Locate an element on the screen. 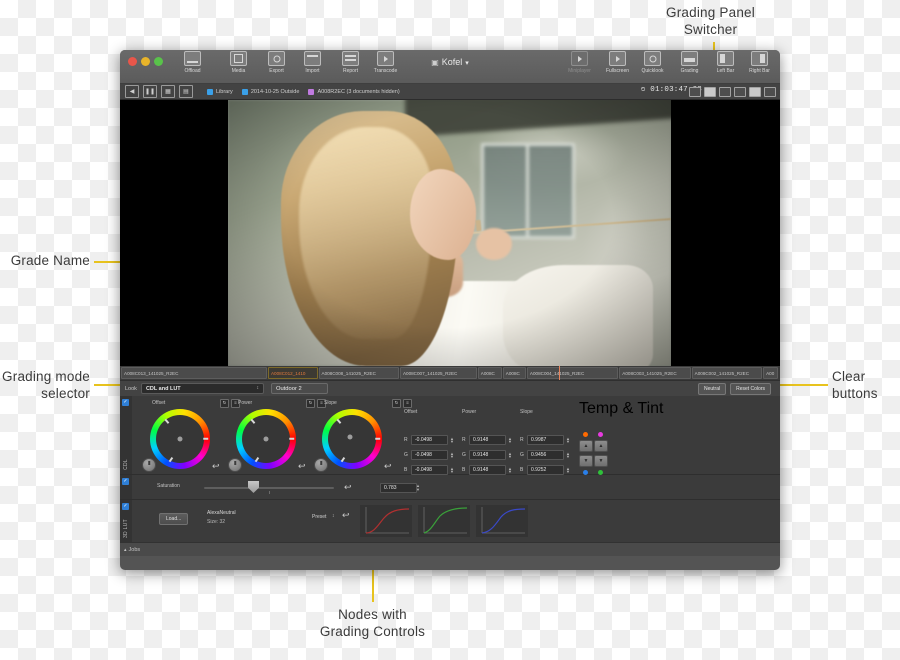  view-option-filmstrip-icon is located at coordinates (695, 92).